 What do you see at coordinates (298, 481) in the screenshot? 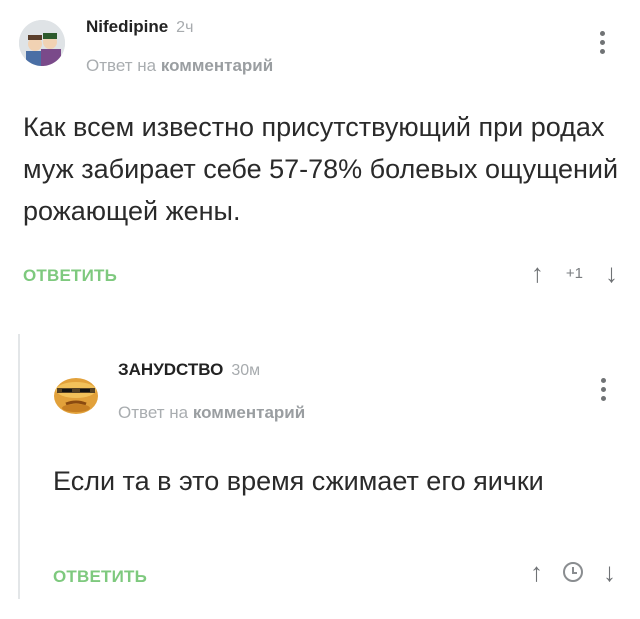
I see `comment-text: Если та в это время сжимает его яички` at bounding box center [298, 481].